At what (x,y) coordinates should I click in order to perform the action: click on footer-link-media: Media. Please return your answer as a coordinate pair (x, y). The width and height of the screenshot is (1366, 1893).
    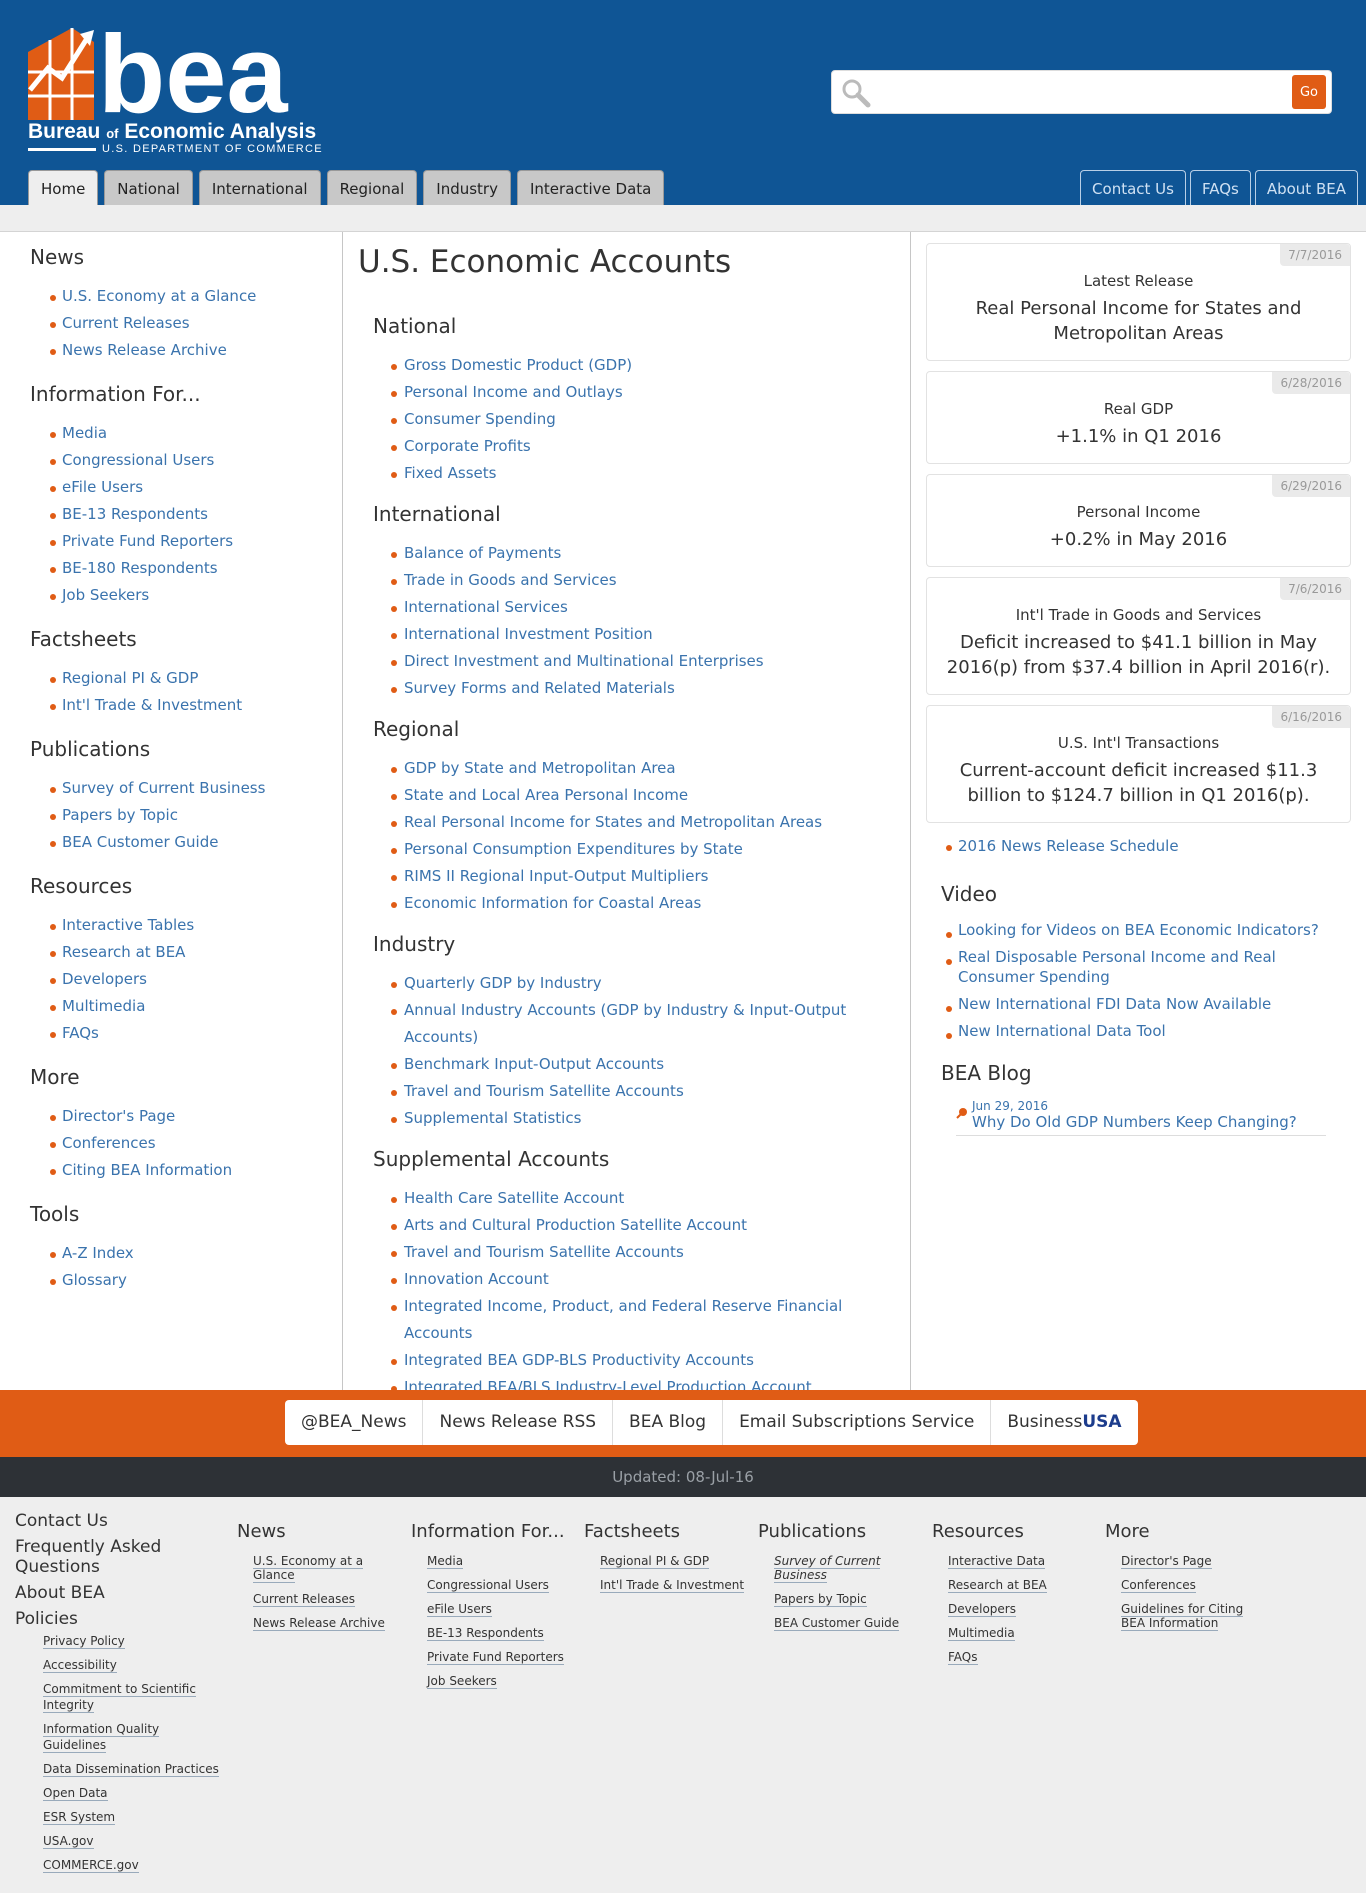
    Looking at the image, I should click on (445, 1561).